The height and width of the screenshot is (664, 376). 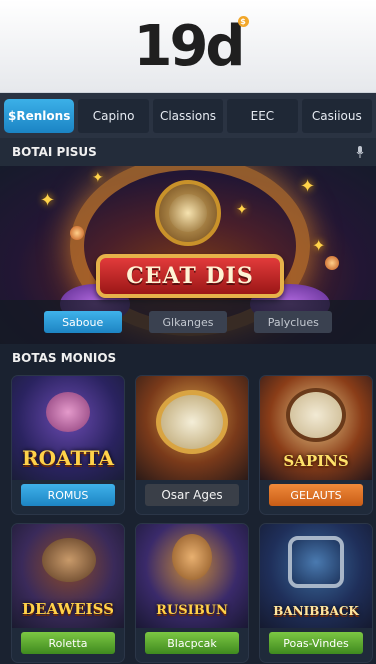 I want to click on crest-emblem-icon, so click(x=188, y=213).